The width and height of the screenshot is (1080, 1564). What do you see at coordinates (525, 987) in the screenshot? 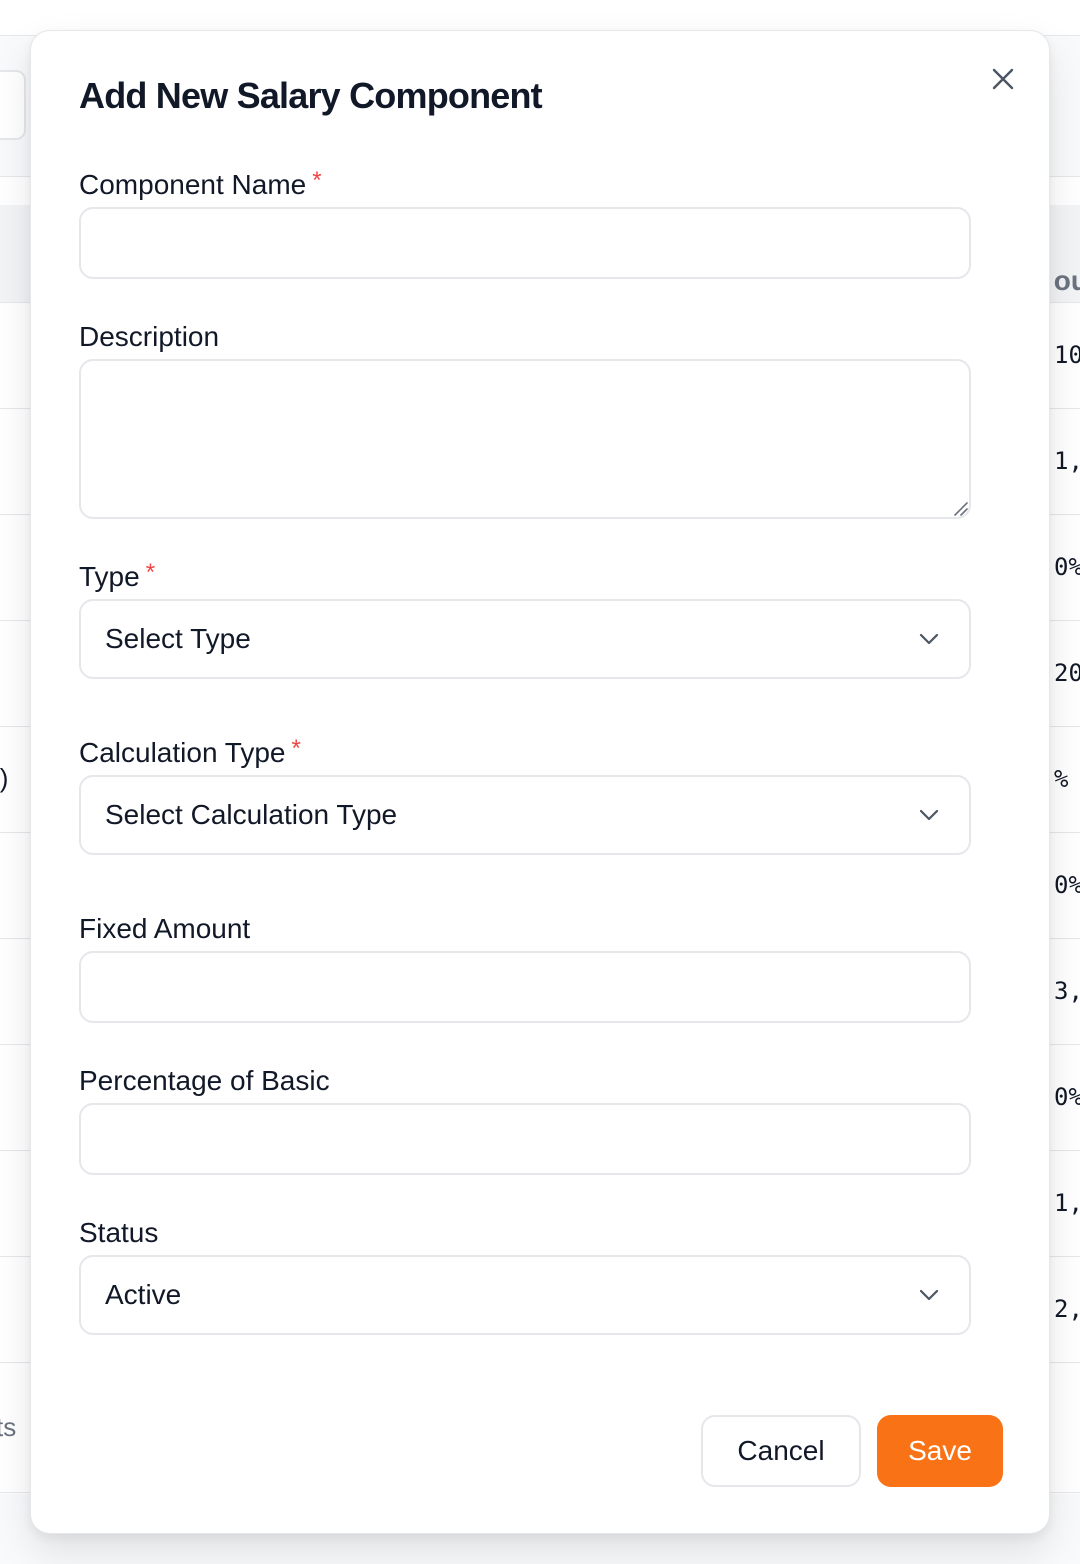
I see `fixed-amount-input` at bounding box center [525, 987].